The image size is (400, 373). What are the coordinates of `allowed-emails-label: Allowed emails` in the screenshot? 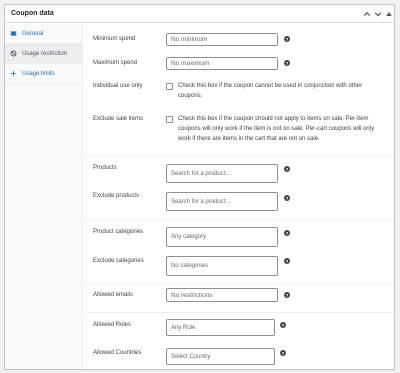 It's located at (113, 295).